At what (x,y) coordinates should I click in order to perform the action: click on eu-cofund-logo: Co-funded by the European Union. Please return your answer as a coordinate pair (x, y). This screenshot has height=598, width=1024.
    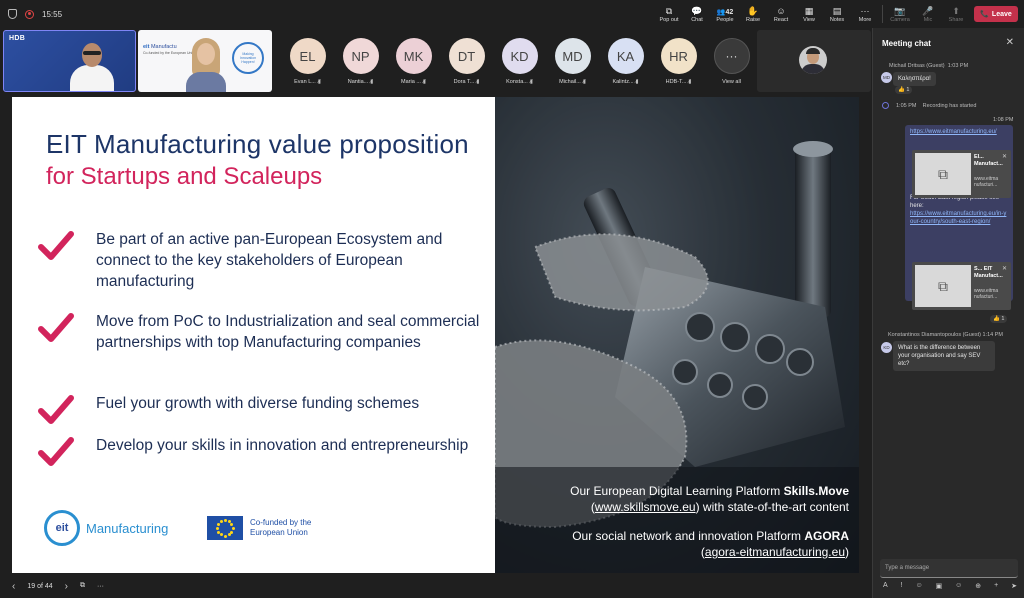
    Looking at the image, I should click on (259, 528).